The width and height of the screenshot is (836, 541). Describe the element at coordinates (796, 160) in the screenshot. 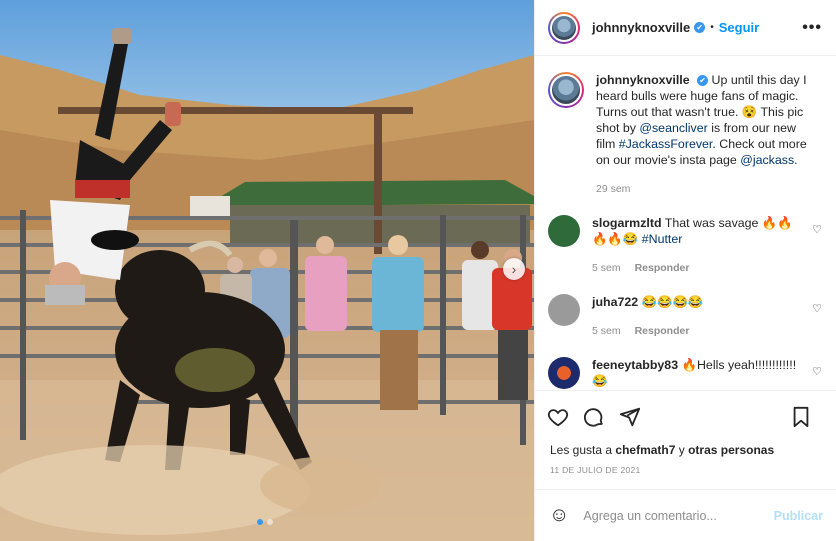

I see `caption-text: .` at that location.